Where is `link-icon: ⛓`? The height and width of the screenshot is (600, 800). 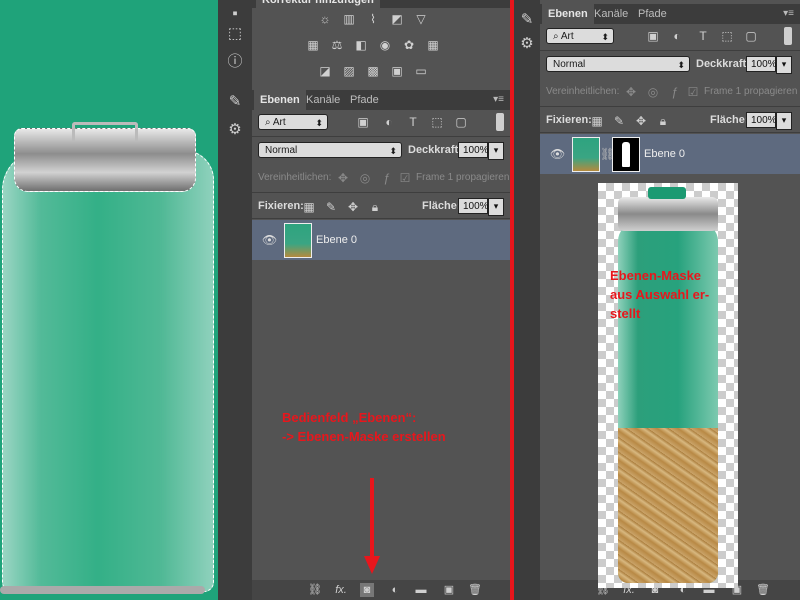
link-icon: ⛓ is located at coordinates (315, 590).